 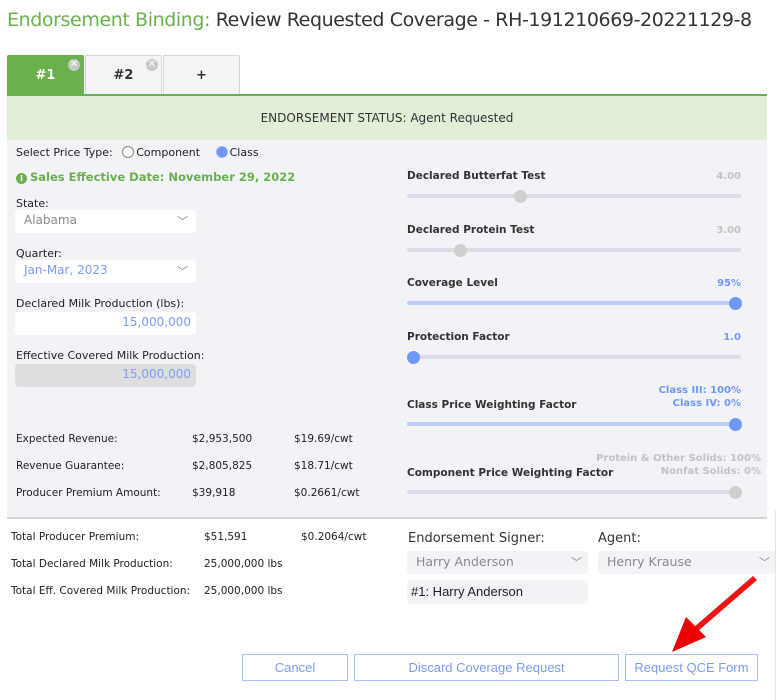 What do you see at coordinates (105, 221) in the screenshot?
I see `state-select: Alabama ﹀` at bounding box center [105, 221].